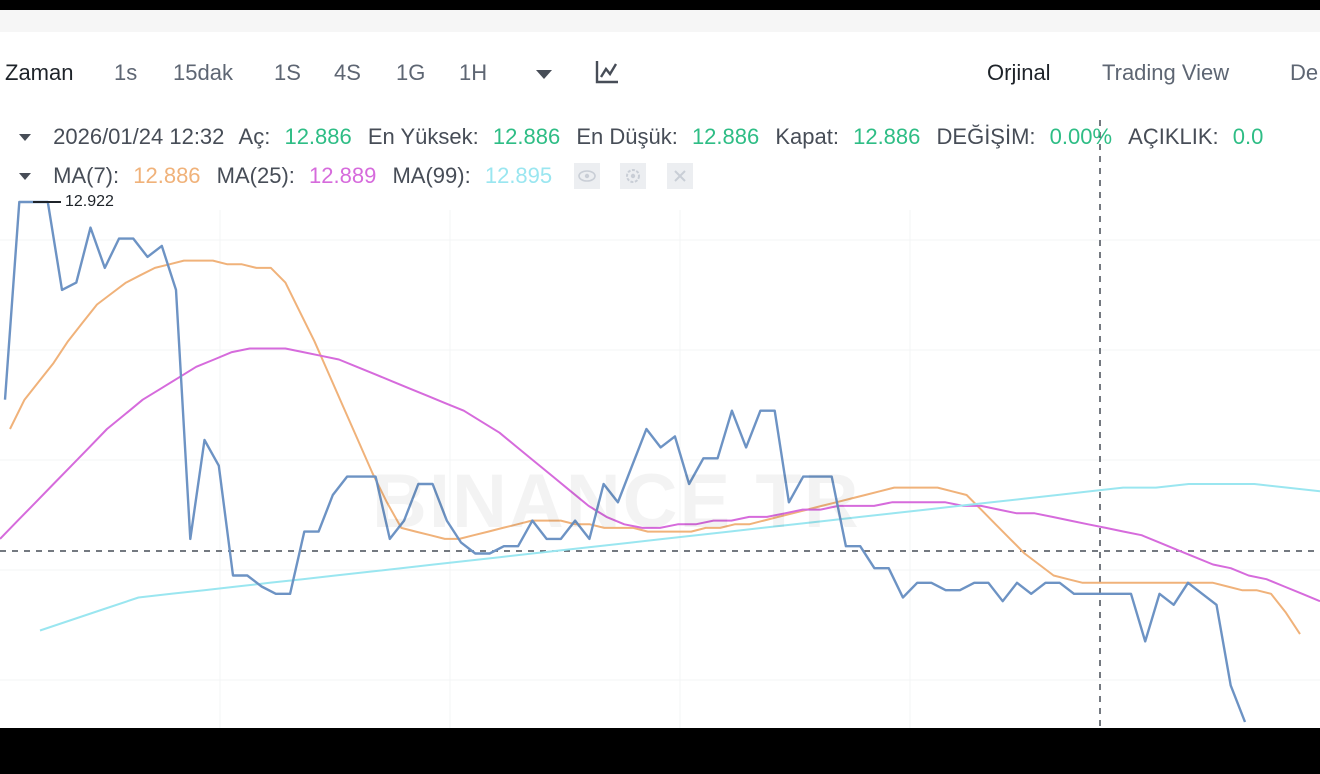  What do you see at coordinates (1248, 137) in the screenshot?
I see `range-value: 0.0` at bounding box center [1248, 137].